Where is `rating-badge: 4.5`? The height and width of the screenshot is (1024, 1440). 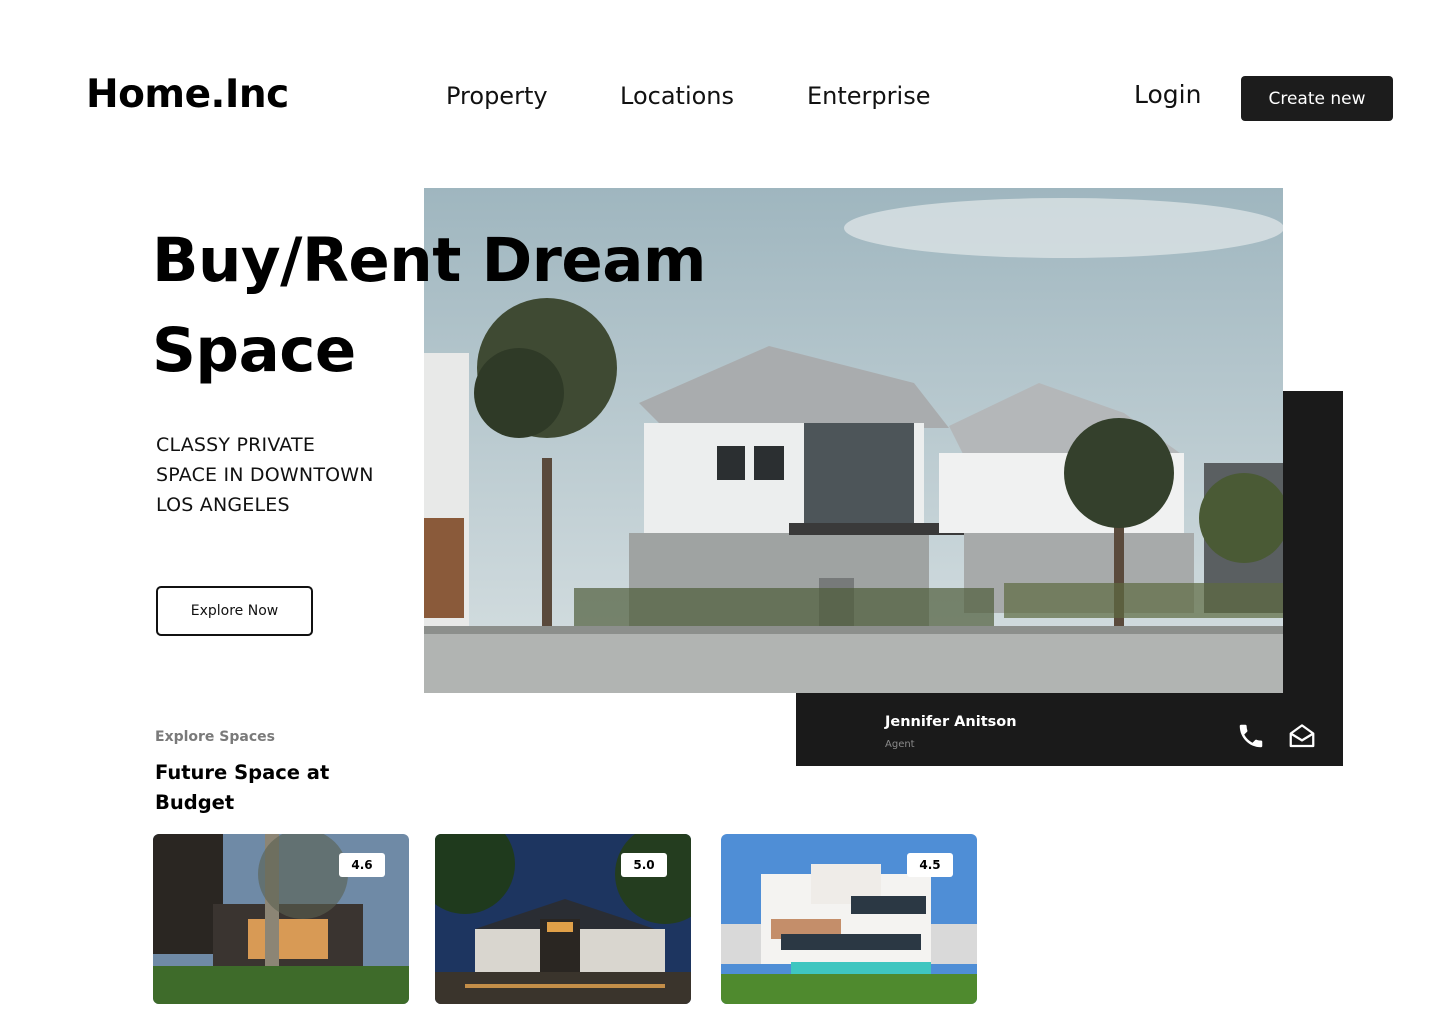 rating-badge: 4.5 is located at coordinates (930, 865).